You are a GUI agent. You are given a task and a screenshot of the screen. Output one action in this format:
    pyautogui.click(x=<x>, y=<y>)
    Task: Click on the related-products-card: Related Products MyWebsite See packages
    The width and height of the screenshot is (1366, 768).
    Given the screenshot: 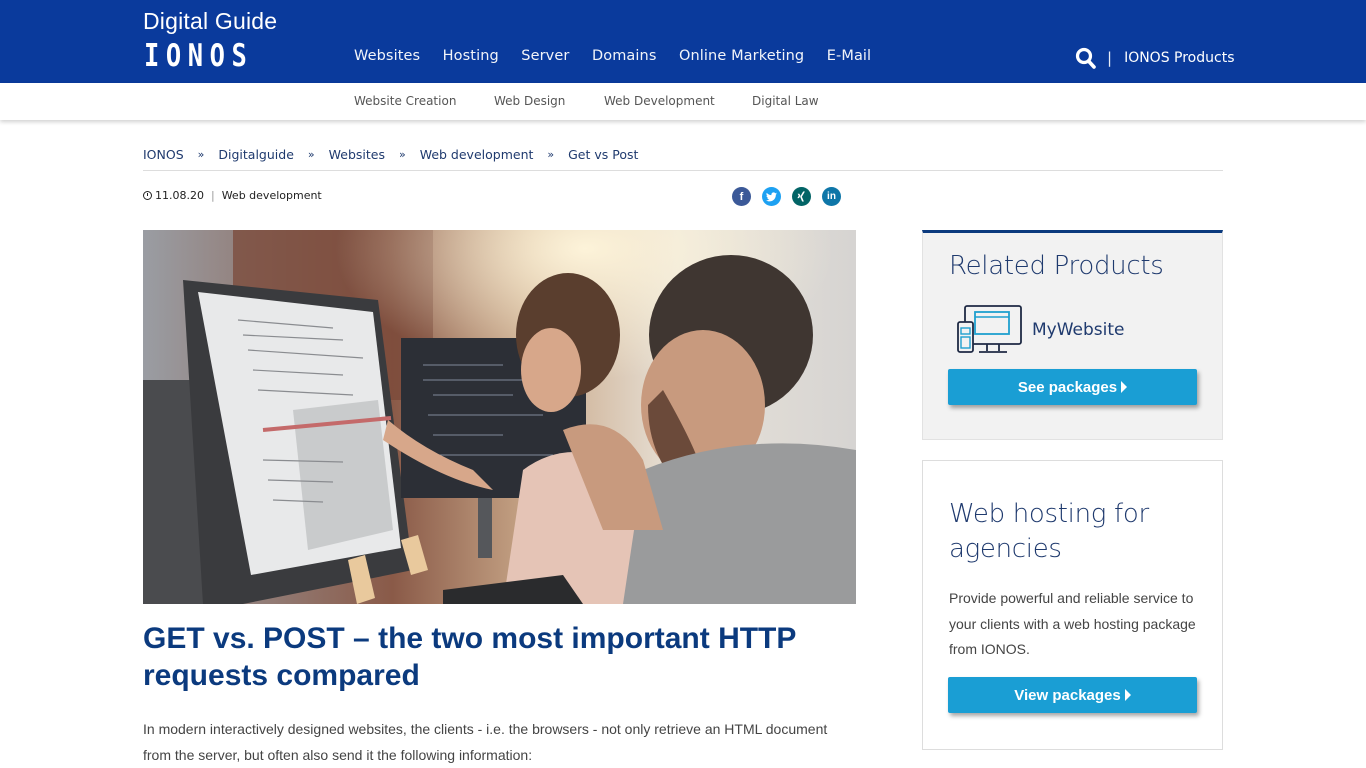 What is the action you would take?
    pyautogui.click(x=1072, y=335)
    